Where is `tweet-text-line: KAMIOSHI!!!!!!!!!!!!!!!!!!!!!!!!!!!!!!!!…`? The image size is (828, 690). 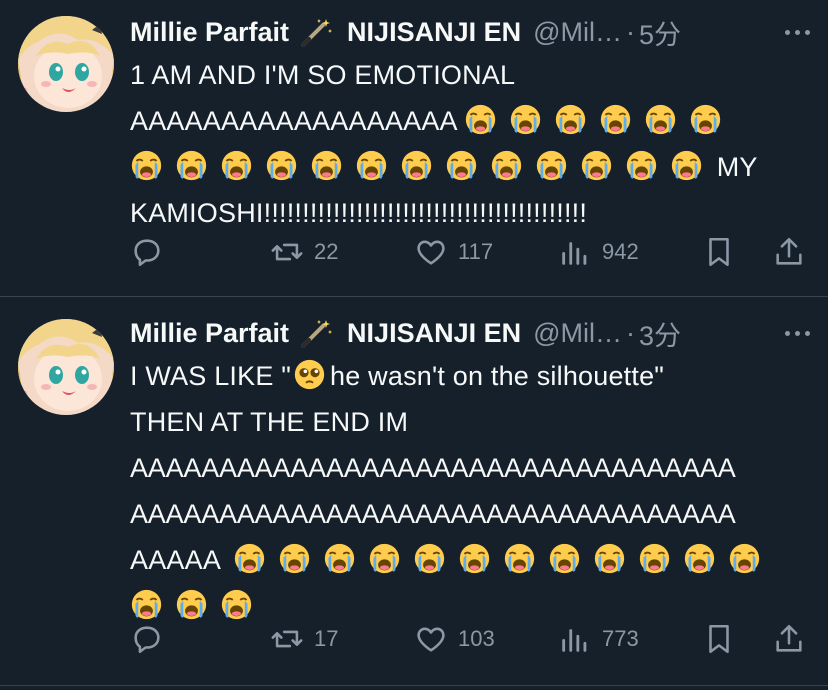 tweet-text-line: KAMIOSHI!!!!!!!!!!!!!!!!!!!!!!!!!!!!!!!!… is located at coordinates (359, 213).